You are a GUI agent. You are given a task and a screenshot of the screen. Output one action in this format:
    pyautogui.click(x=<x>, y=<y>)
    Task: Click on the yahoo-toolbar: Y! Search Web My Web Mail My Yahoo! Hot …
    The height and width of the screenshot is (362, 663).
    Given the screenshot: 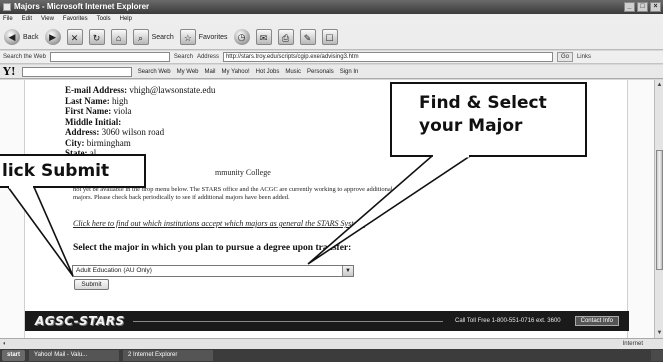 What is the action you would take?
    pyautogui.click(x=331, y=72)
    